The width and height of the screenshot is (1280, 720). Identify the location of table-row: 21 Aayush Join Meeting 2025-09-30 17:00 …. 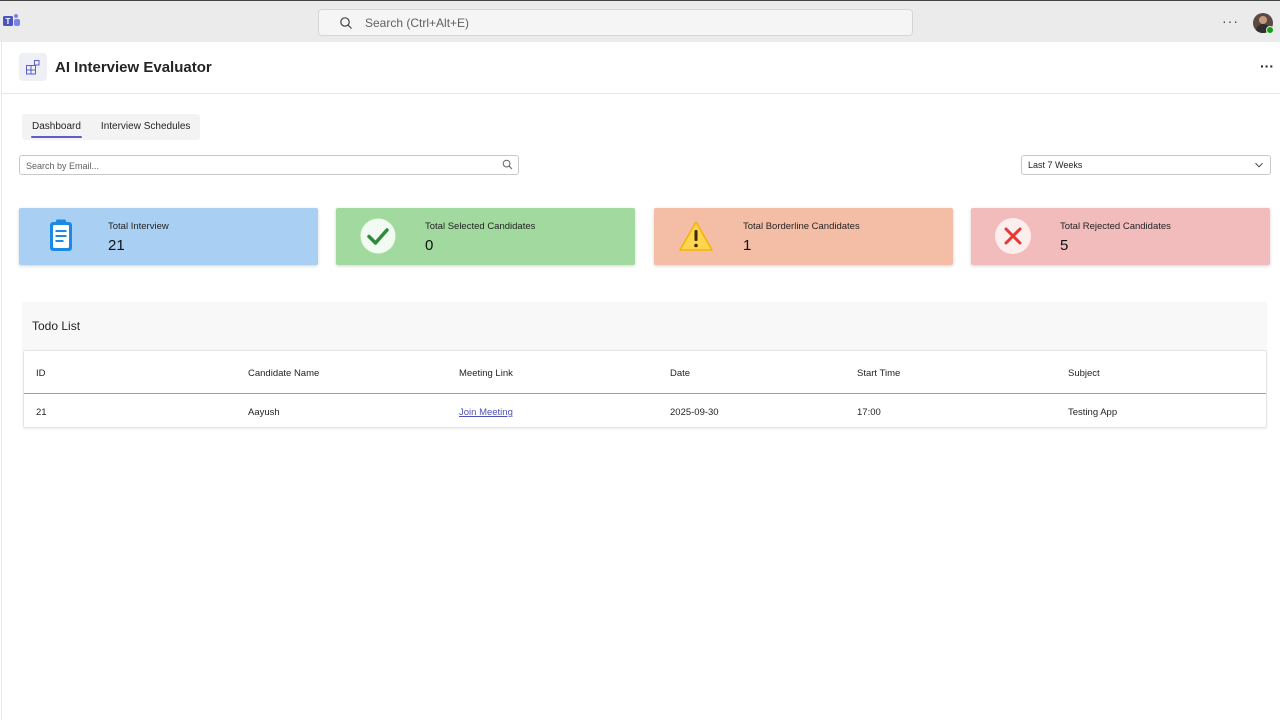
(645, 411).